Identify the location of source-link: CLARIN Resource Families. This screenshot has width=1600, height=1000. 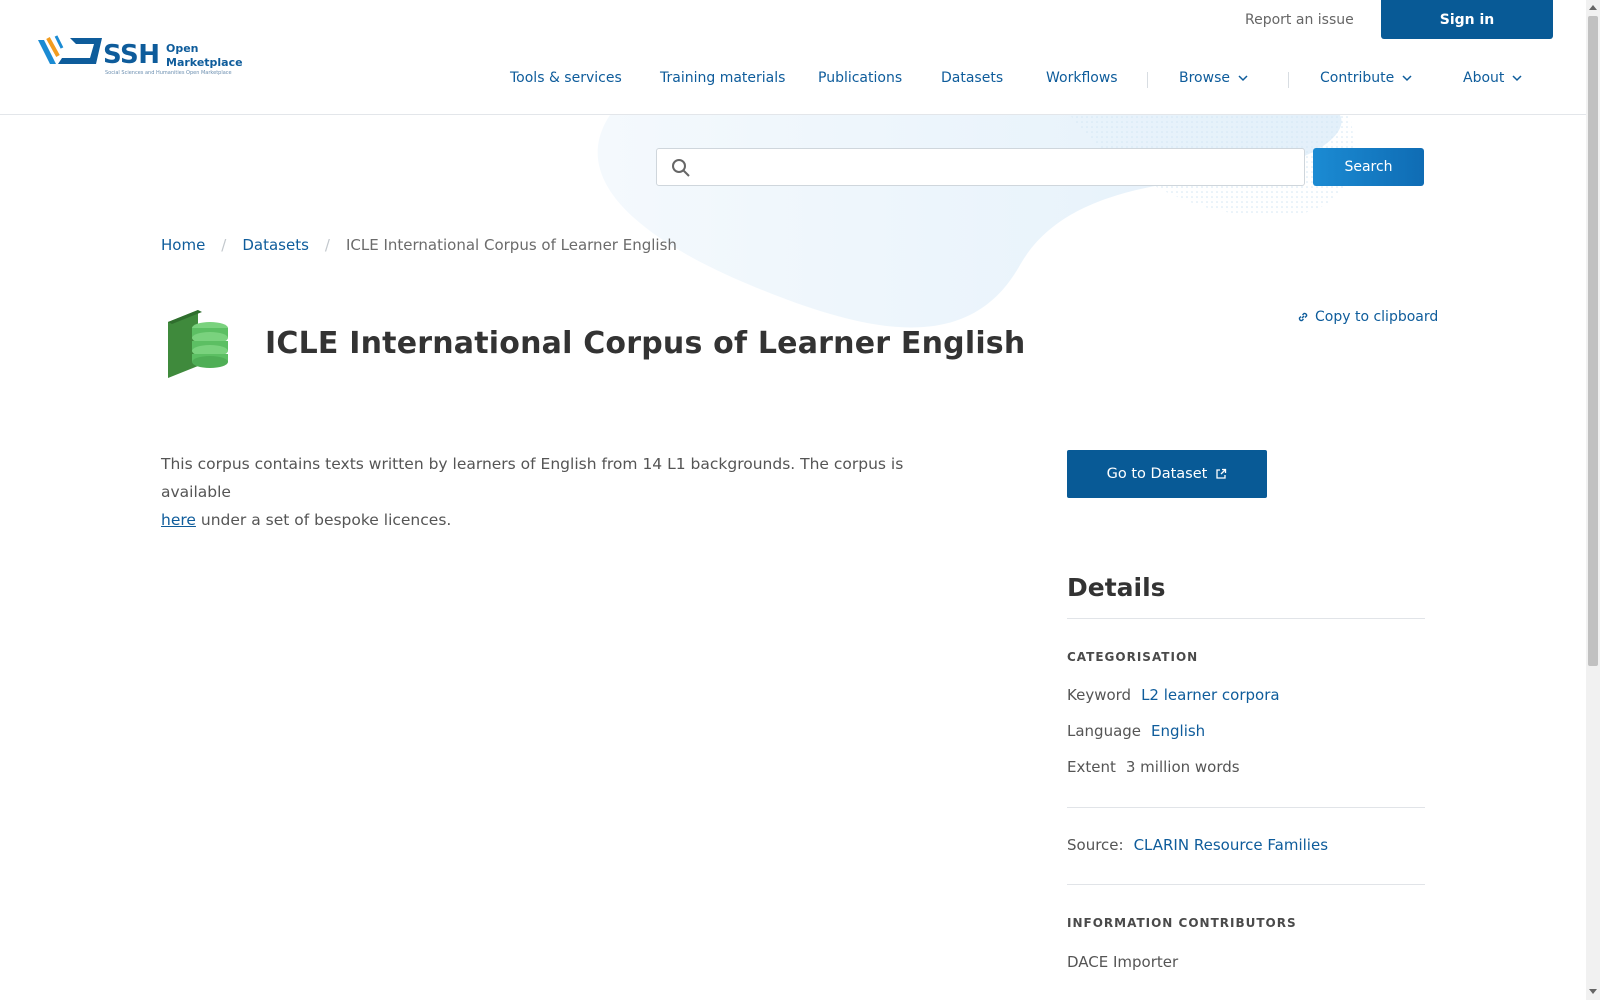
(1231, 845).